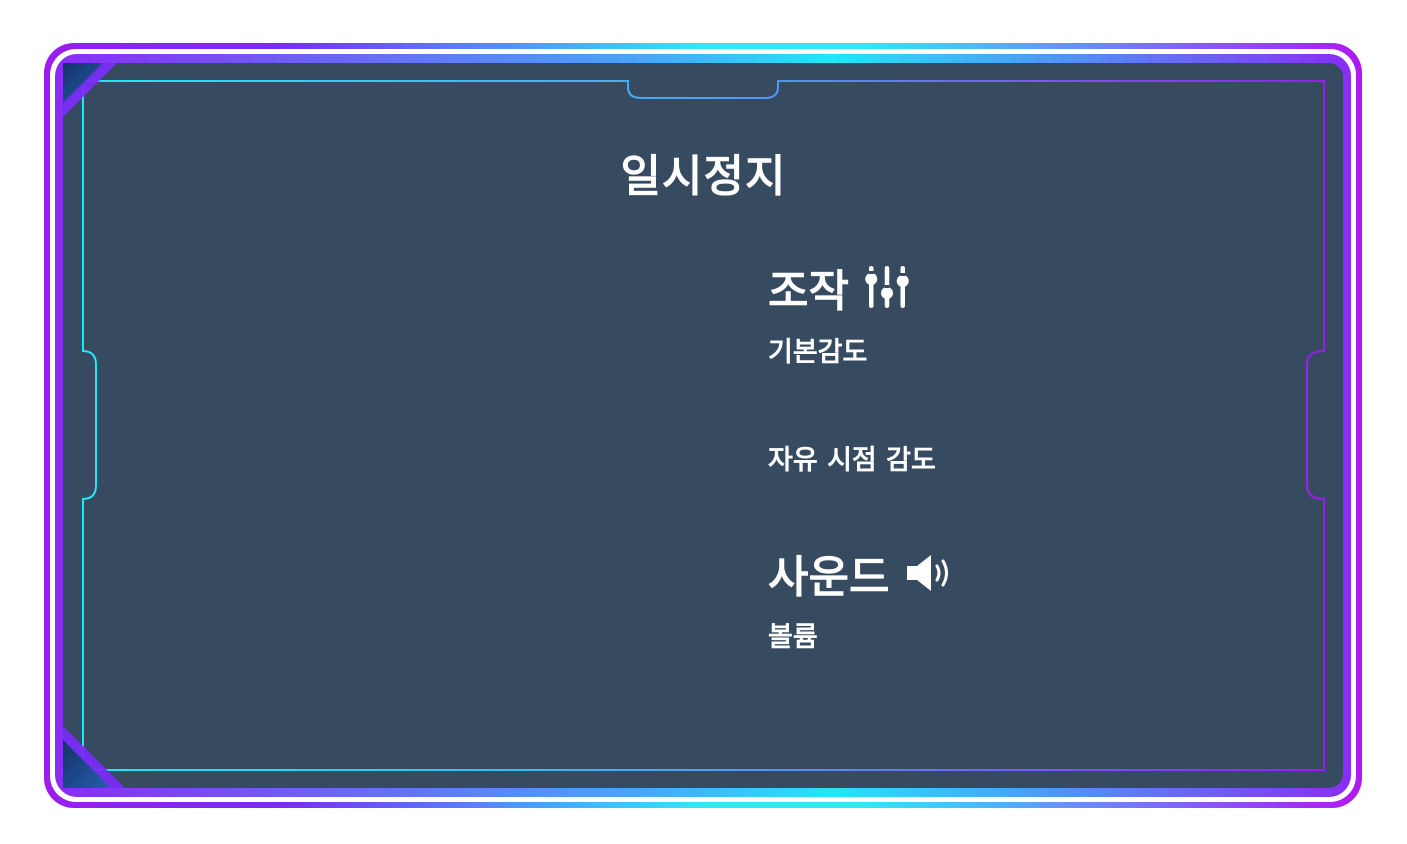 The height and width of the screenshot is (844, 1407). I want to click on sound-section: 사운드, so click(861, 575).